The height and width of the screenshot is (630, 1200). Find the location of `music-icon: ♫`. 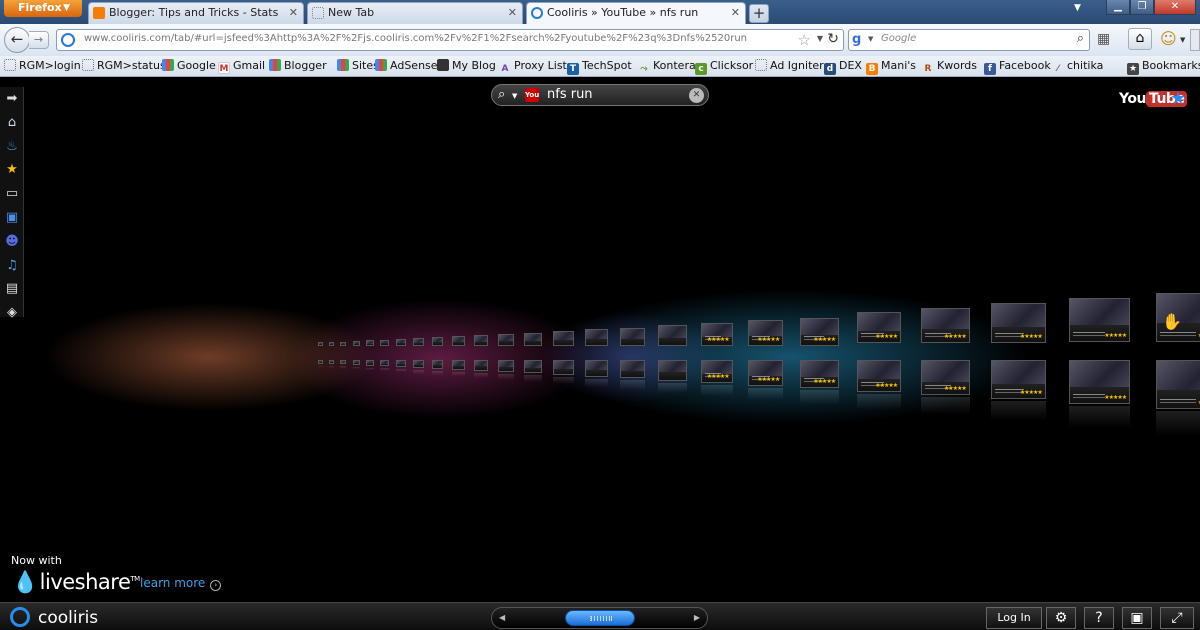

music-icon: ♫ is located at coordinates (12, 266).